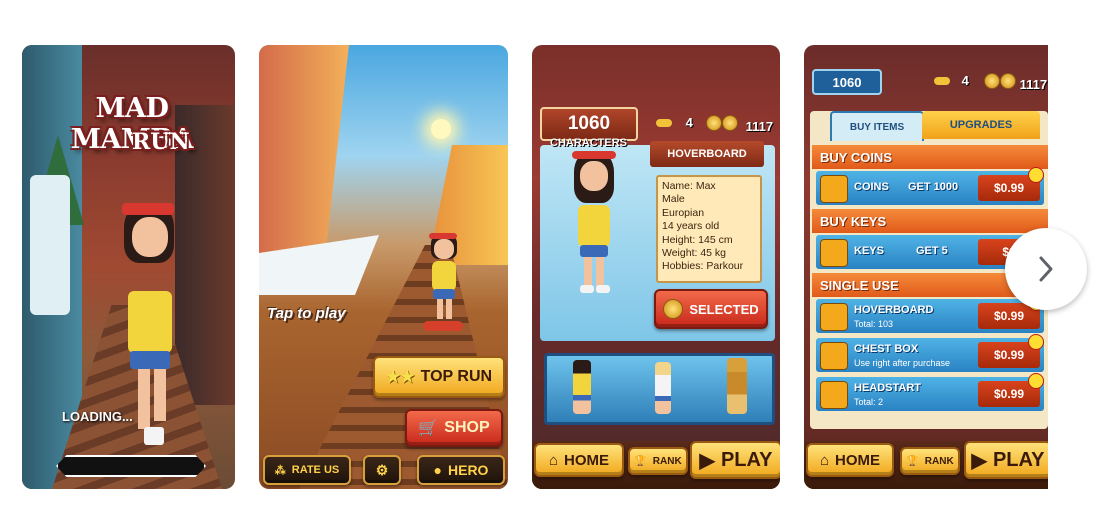  What do you see at coordinates (930, 314) in the screenshot?
I see `hoverboard-row: HOVERBOARD Total: 103 $0.99` at bounding box center [930, 314].